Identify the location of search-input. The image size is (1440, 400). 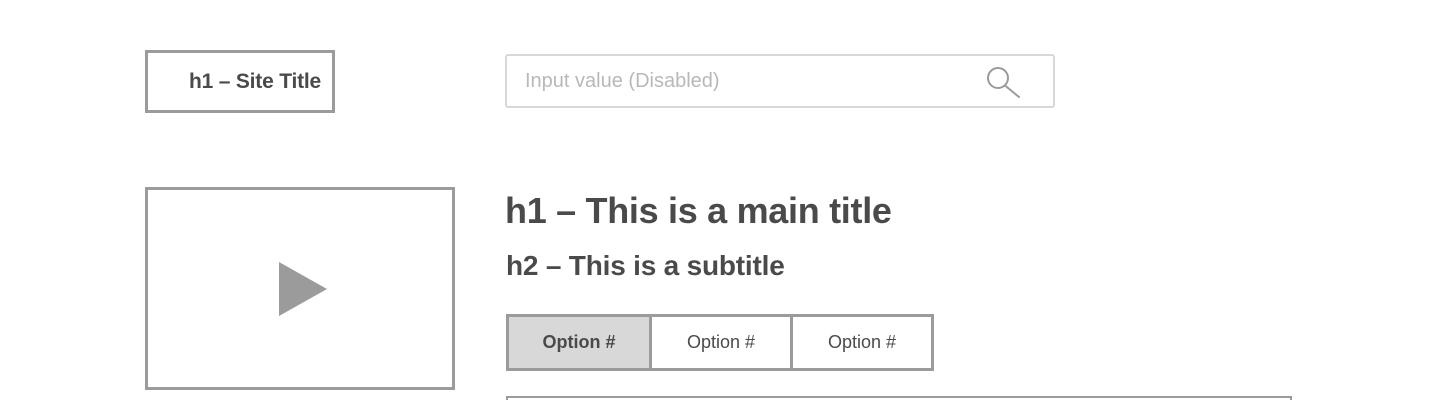
(780, 81).